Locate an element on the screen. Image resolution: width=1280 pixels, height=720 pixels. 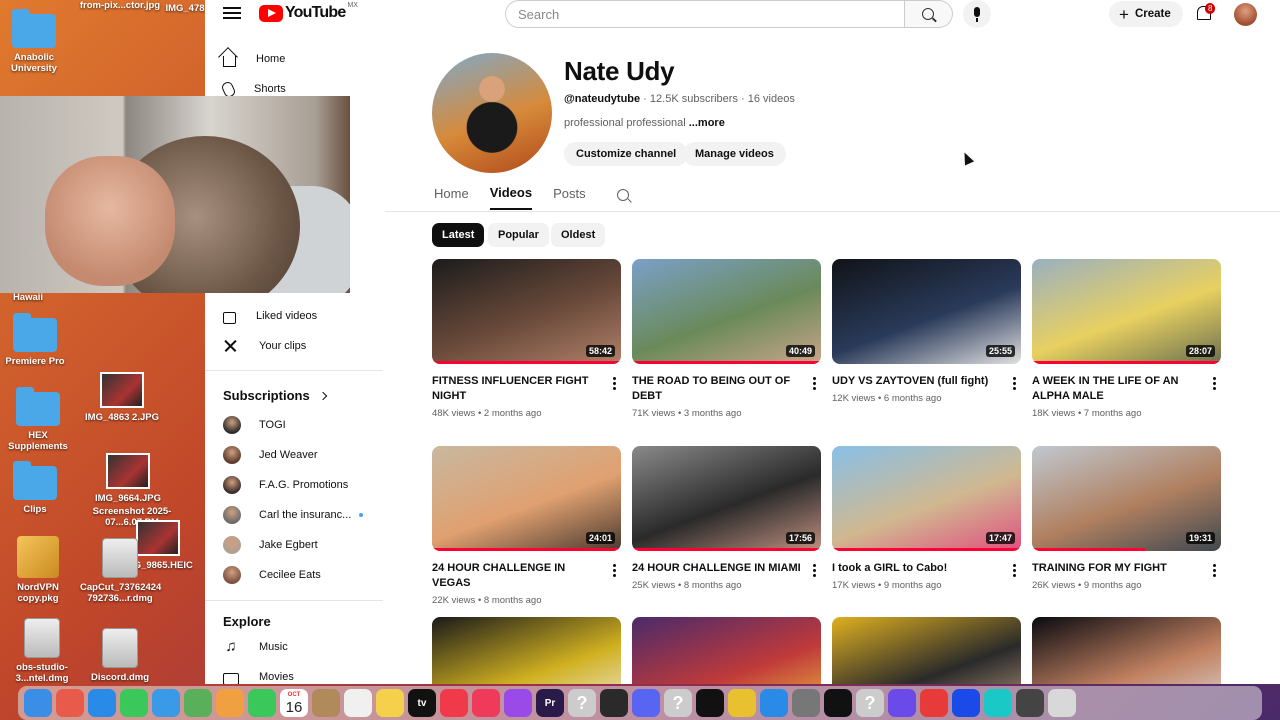
subscription-item: F.A.G. Promotions is located at coordinates (285, 485).